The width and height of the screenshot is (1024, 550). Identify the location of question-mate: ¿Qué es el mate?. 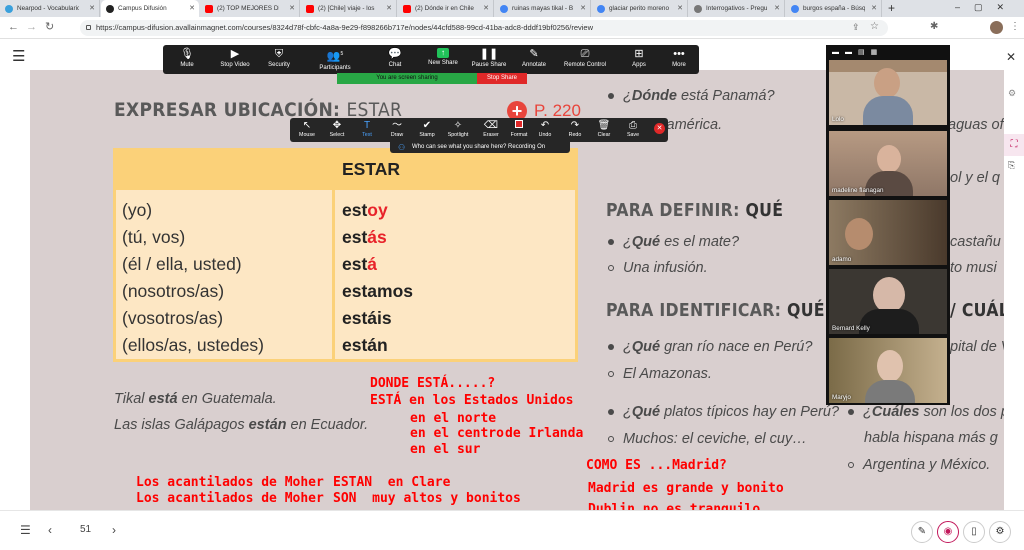
(673, 242).